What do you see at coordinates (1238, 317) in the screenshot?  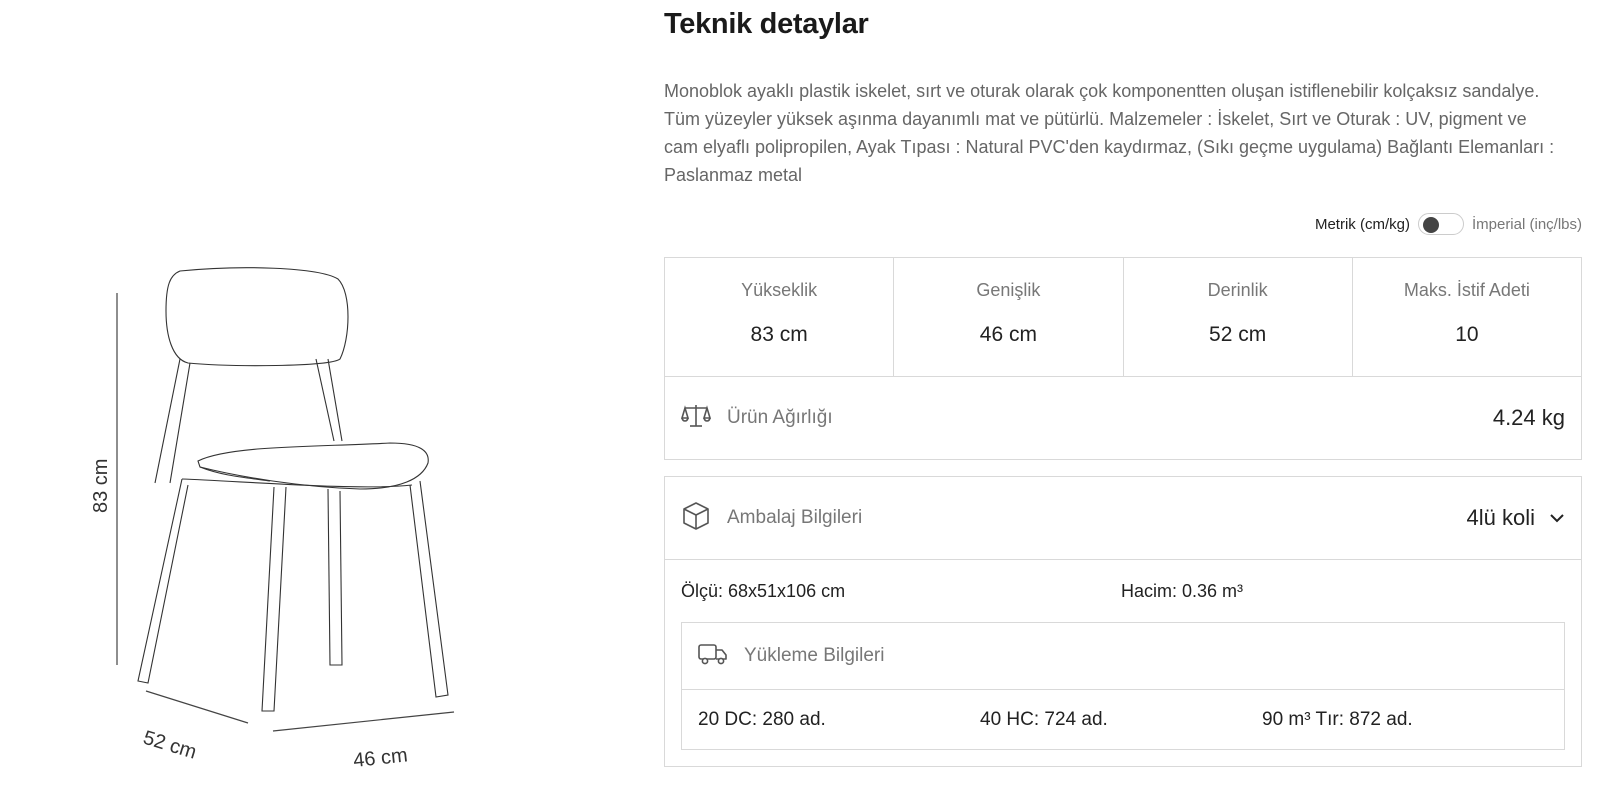 I see `dimension-depth: Derinlik 52 cm` at bounding box center [1238, 317].